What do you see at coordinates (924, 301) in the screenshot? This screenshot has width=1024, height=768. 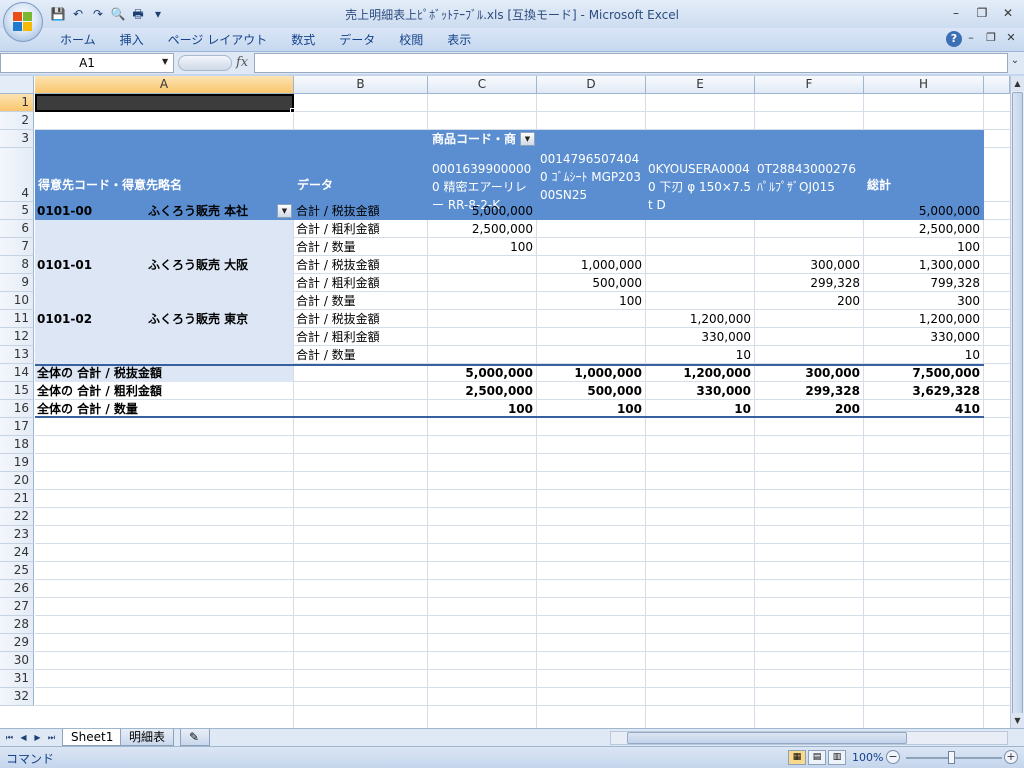 I see `value-cell: 300` at bounding box center [924, 301].